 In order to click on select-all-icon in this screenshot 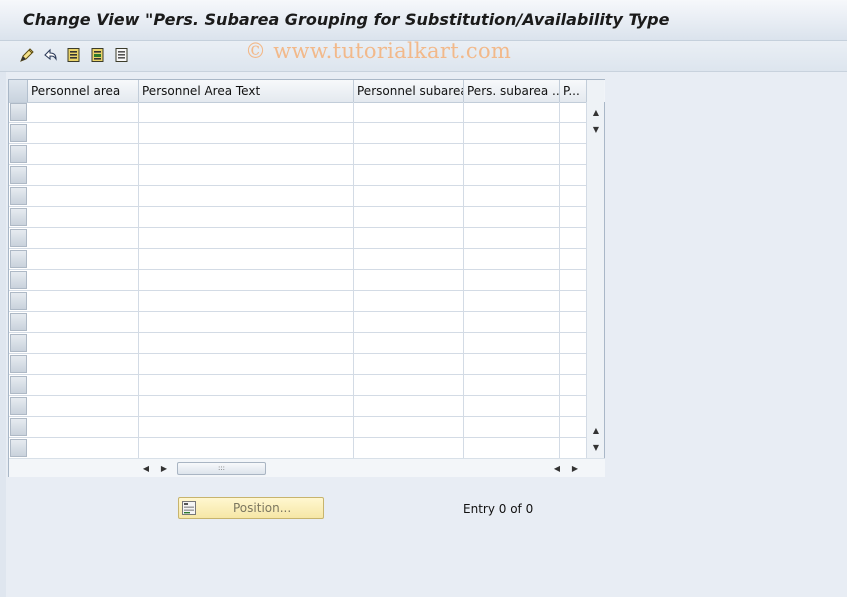, I will do `click(74, 55)`.